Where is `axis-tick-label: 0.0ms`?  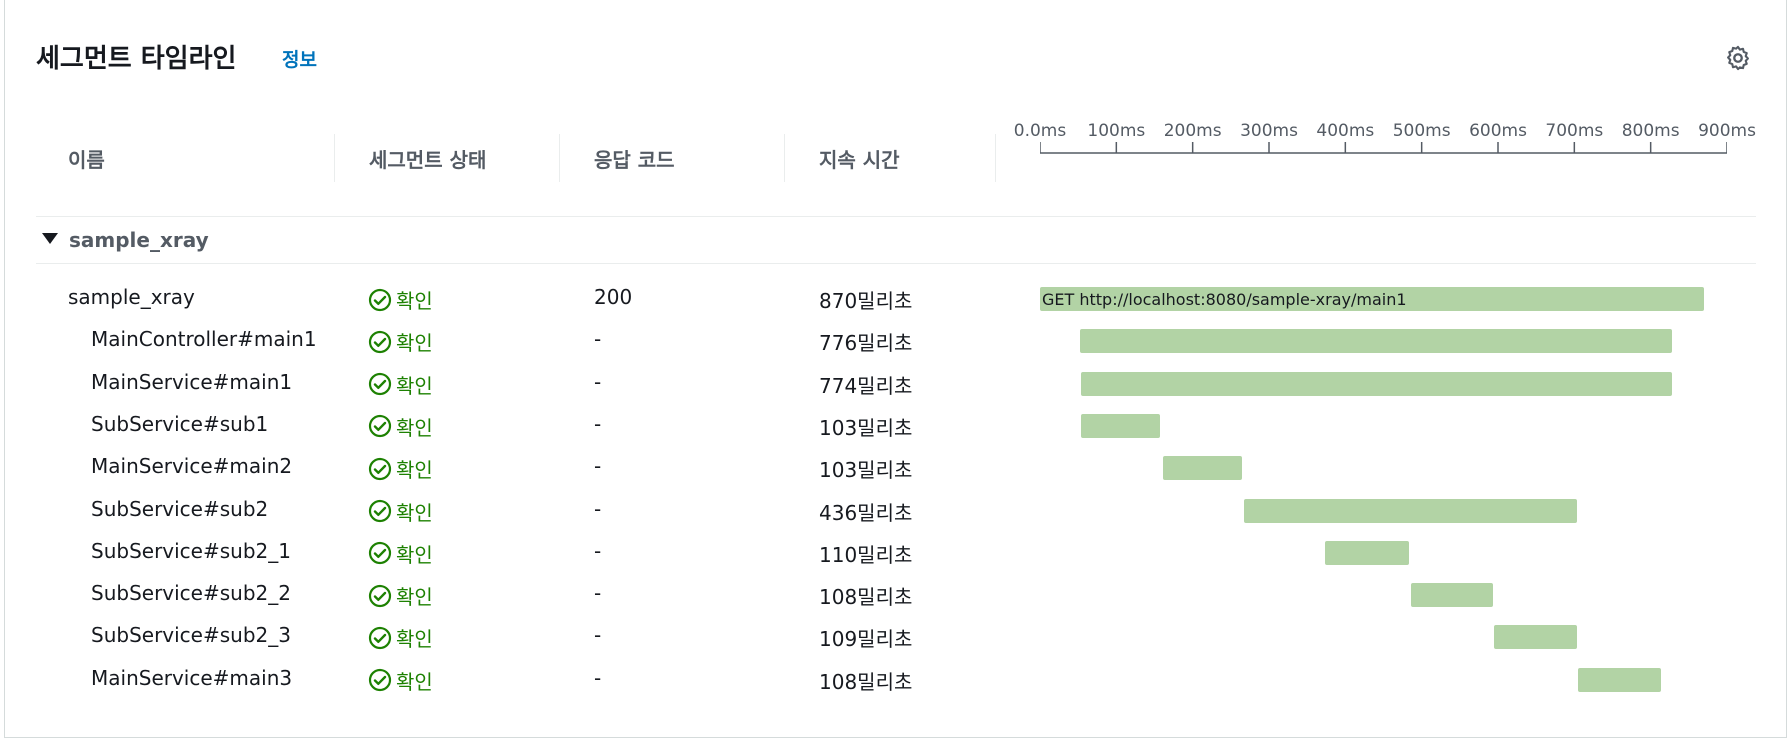 axis-tick-label: 0.0ms is located at coordinates (1040, 131).